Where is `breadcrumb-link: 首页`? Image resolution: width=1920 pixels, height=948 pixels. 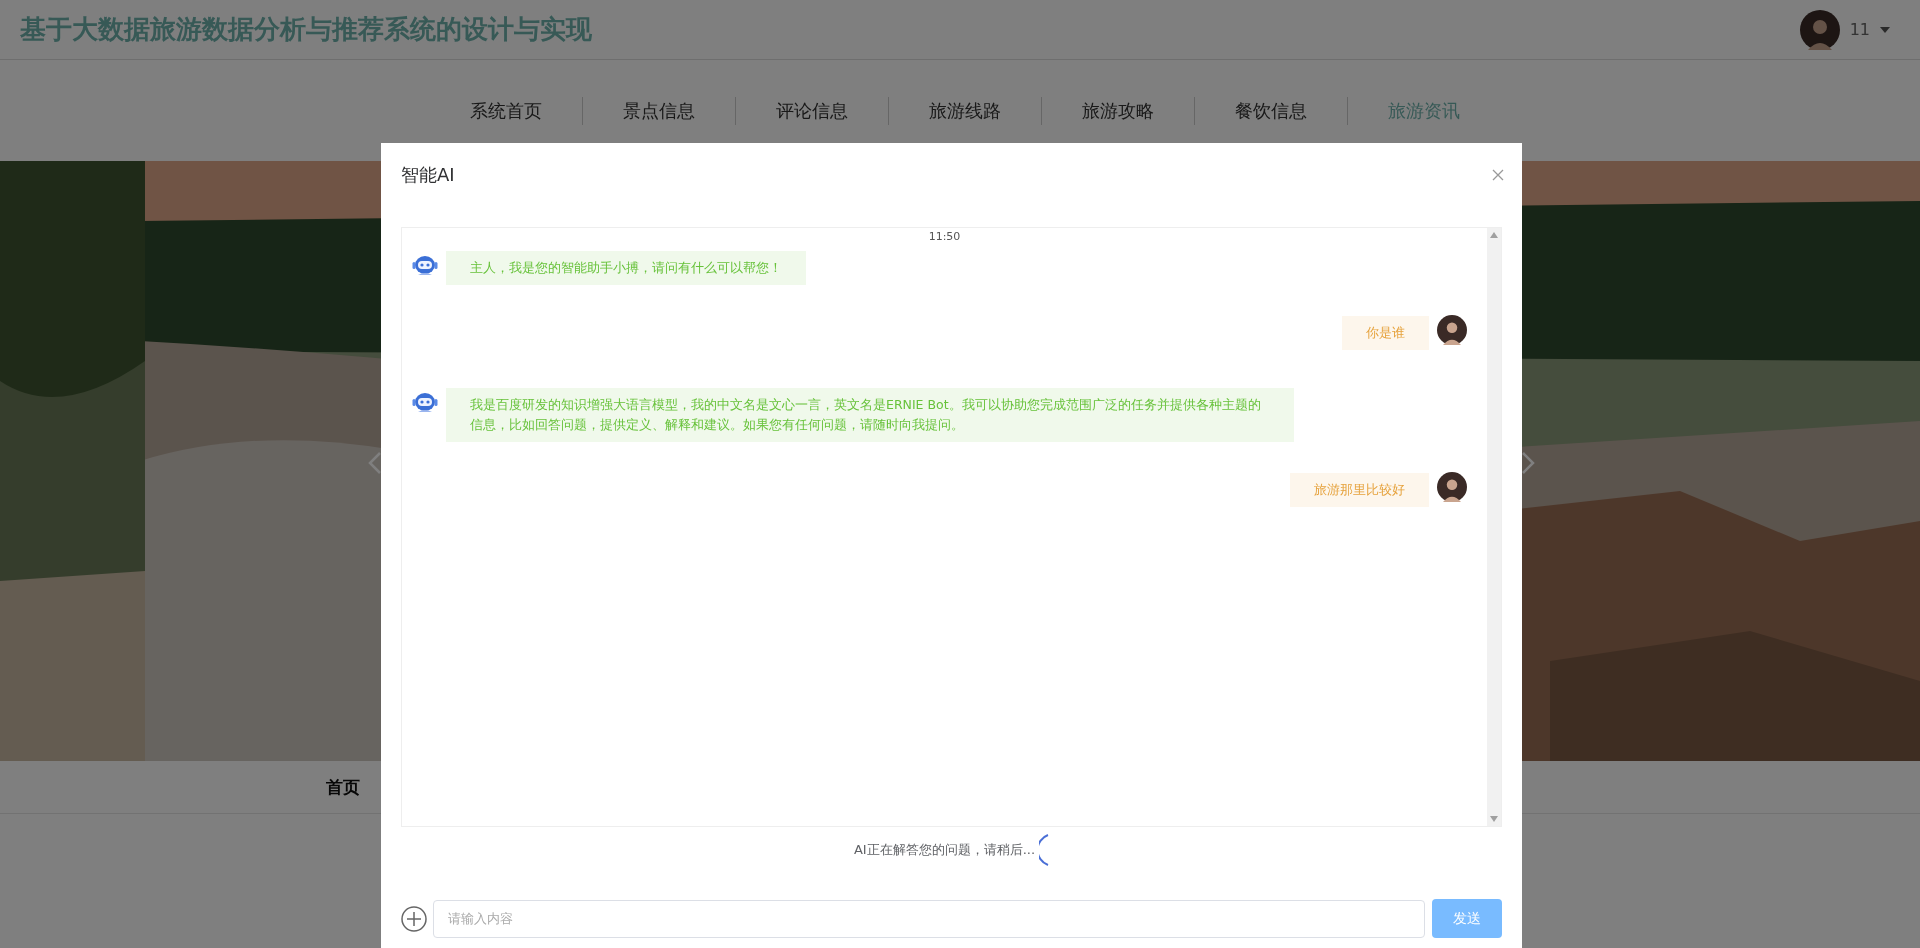 breadcrumb-link: 首页 is located at coordinates (343, 787).